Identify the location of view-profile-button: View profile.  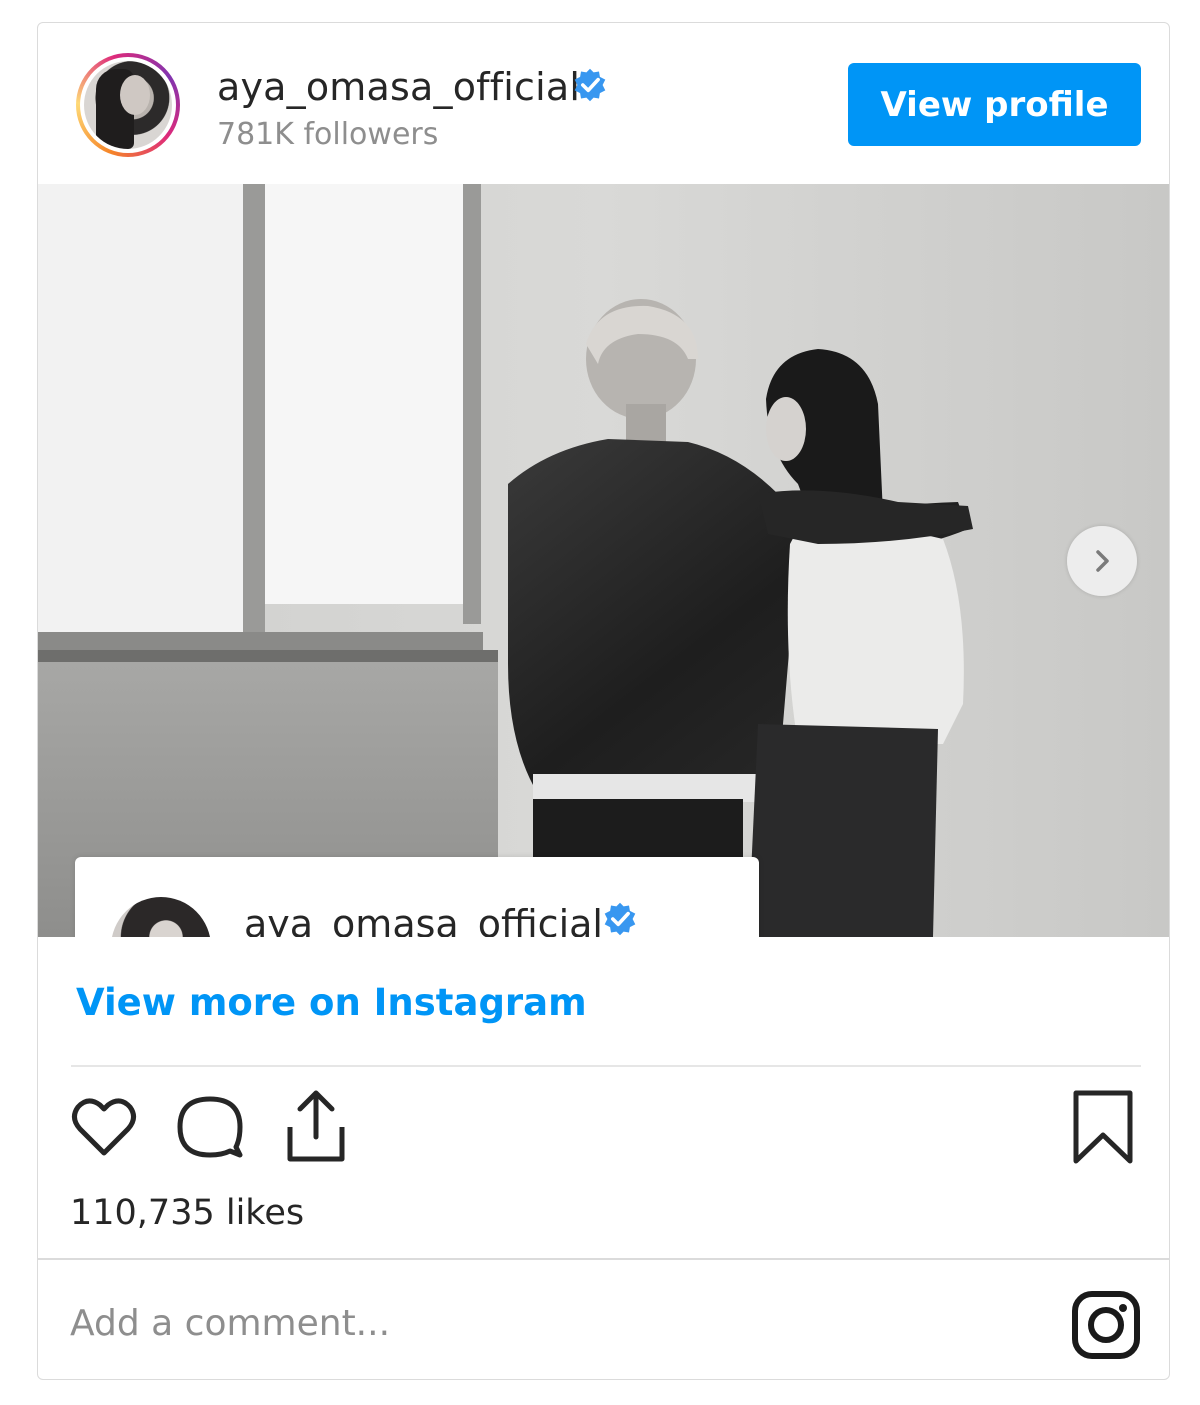
(994, 104).